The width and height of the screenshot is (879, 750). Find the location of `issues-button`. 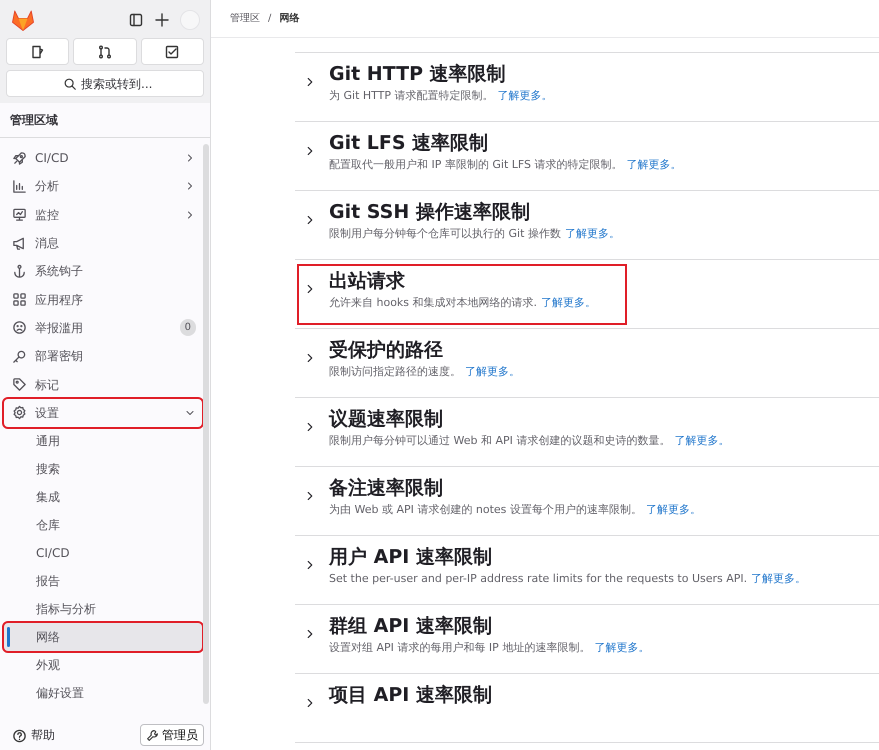

issues-button is located at coordinates (38, 51).